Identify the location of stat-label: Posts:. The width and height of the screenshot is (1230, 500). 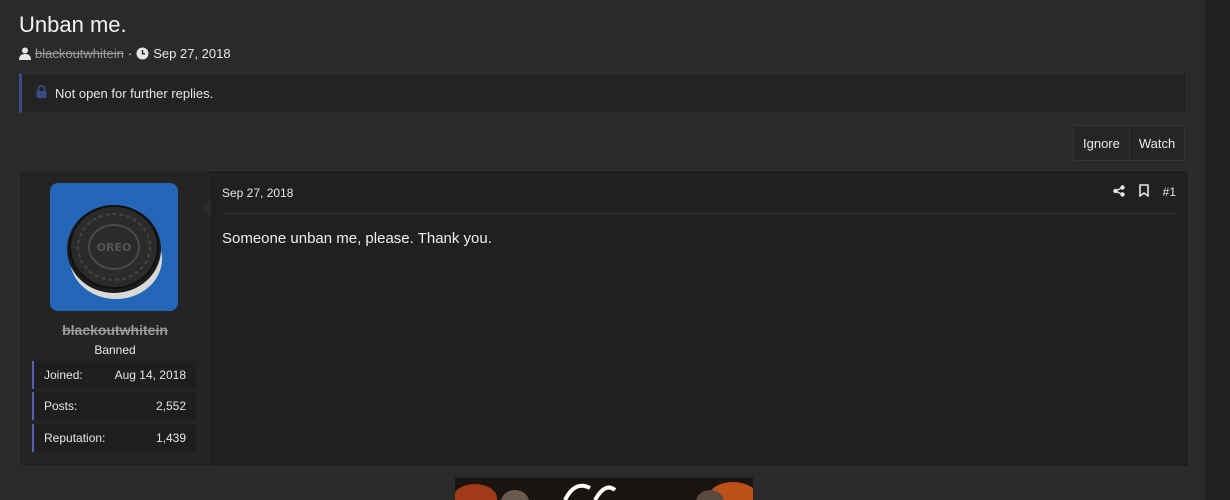
(61, 406).